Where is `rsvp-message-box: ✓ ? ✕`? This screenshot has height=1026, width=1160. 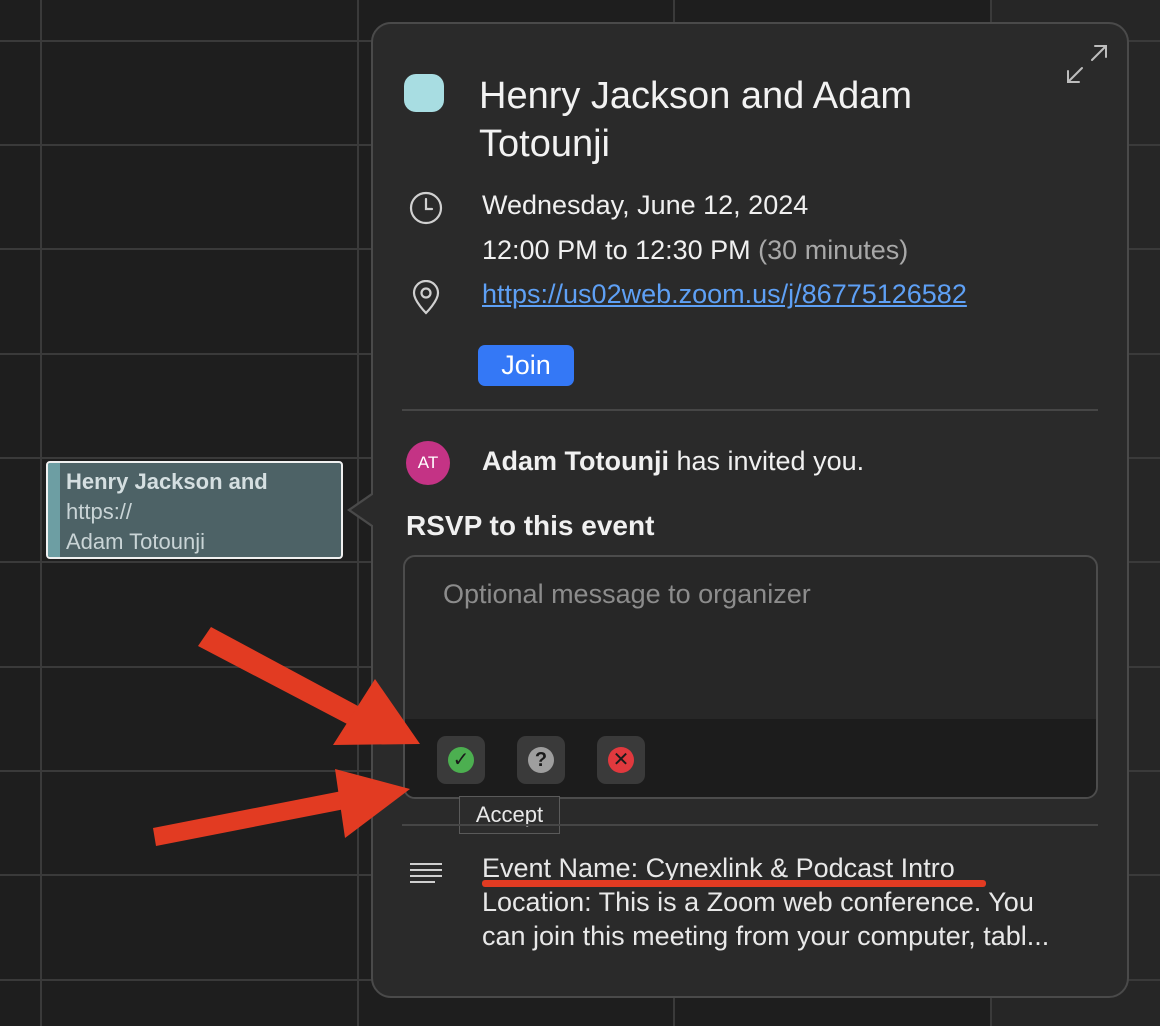
rsvp-message-box: ✓ ? ✕ is located at coordinates (750, 677).